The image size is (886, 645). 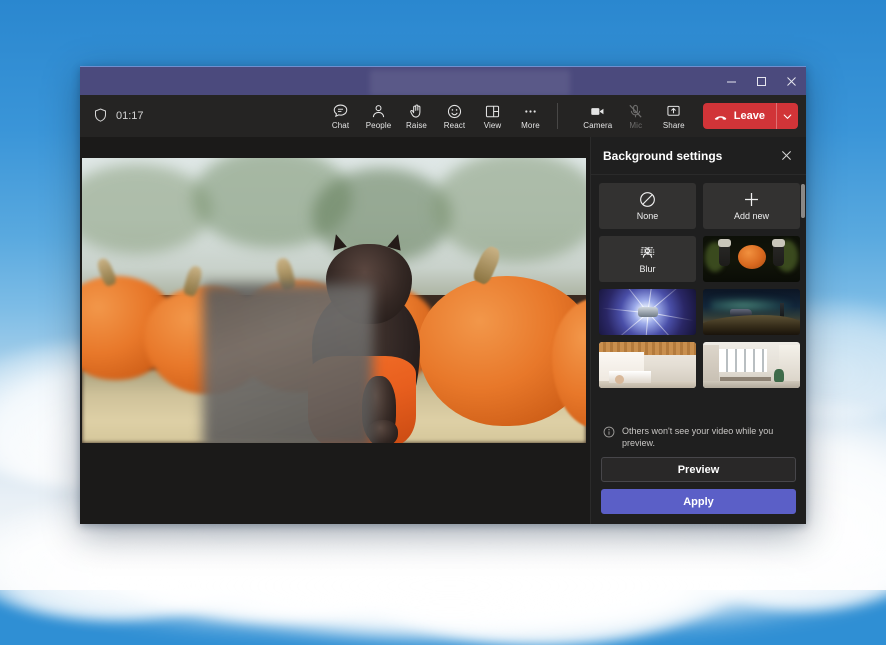 I want to click on background-tile-pumpkin-hands, so click(x=751, y=259).